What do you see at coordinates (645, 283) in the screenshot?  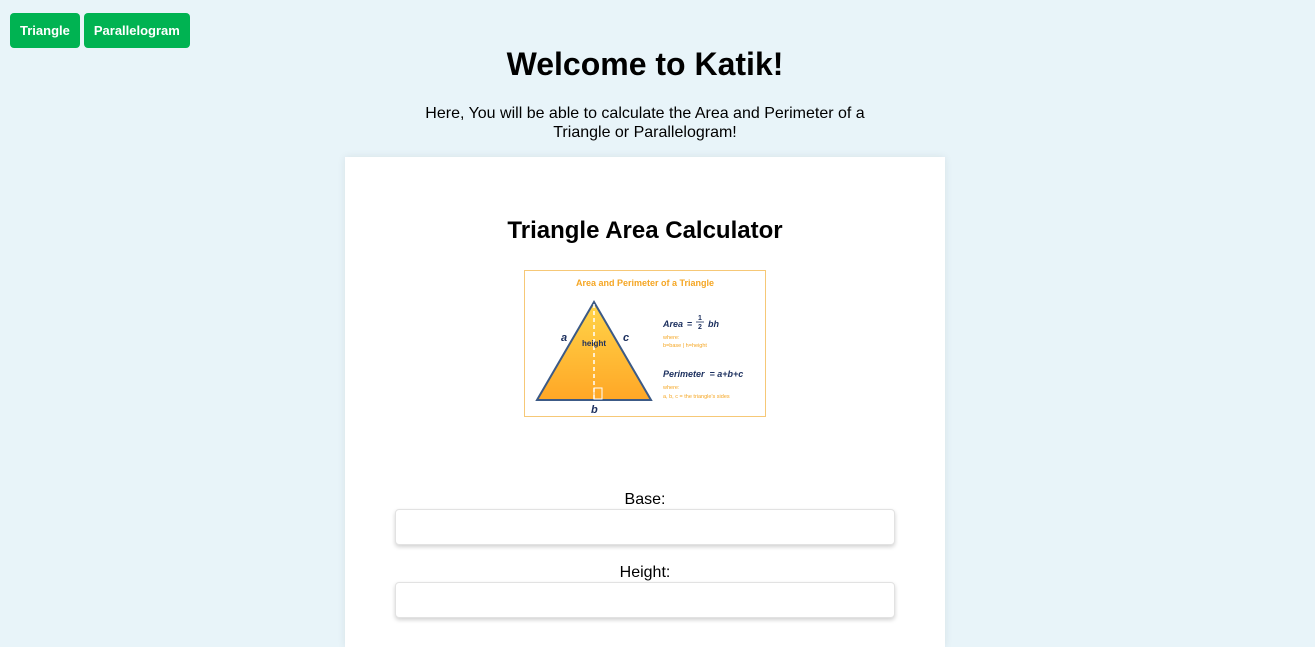 I see `diagram-title: Area and Perimeter of a Triangle` at bounding box center [645, 283].